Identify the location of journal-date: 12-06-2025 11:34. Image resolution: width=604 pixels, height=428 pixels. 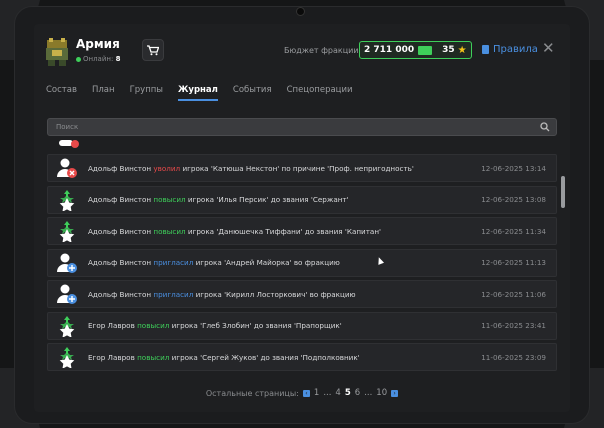
(513, 231).